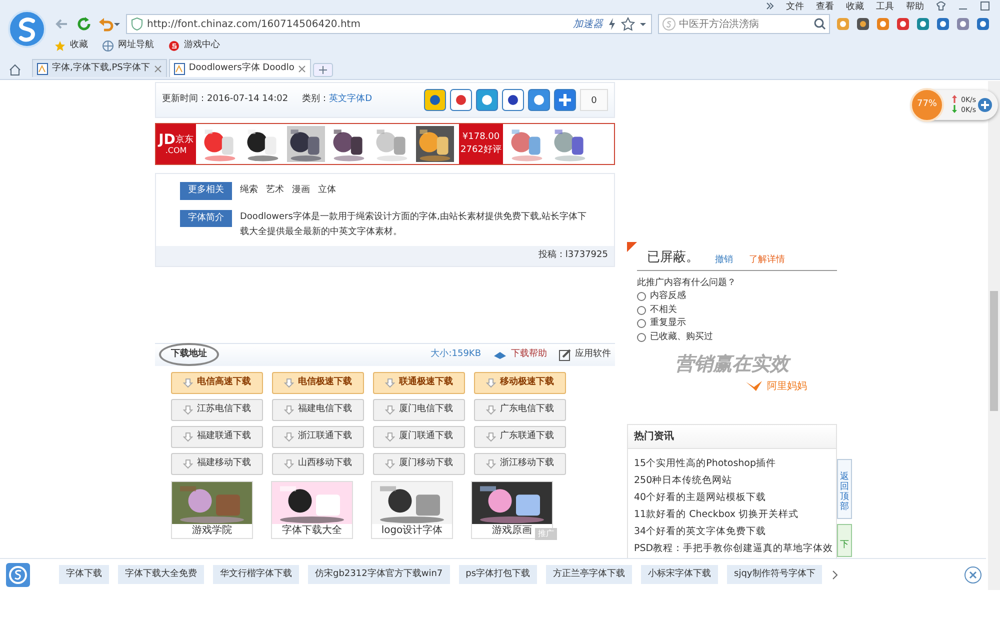 The image size is (1000, 625). Describe the element at coordinates (240, 68) in the screenshot. I see `browser-tab: Doodlowers字体 Doodlo` at that location.